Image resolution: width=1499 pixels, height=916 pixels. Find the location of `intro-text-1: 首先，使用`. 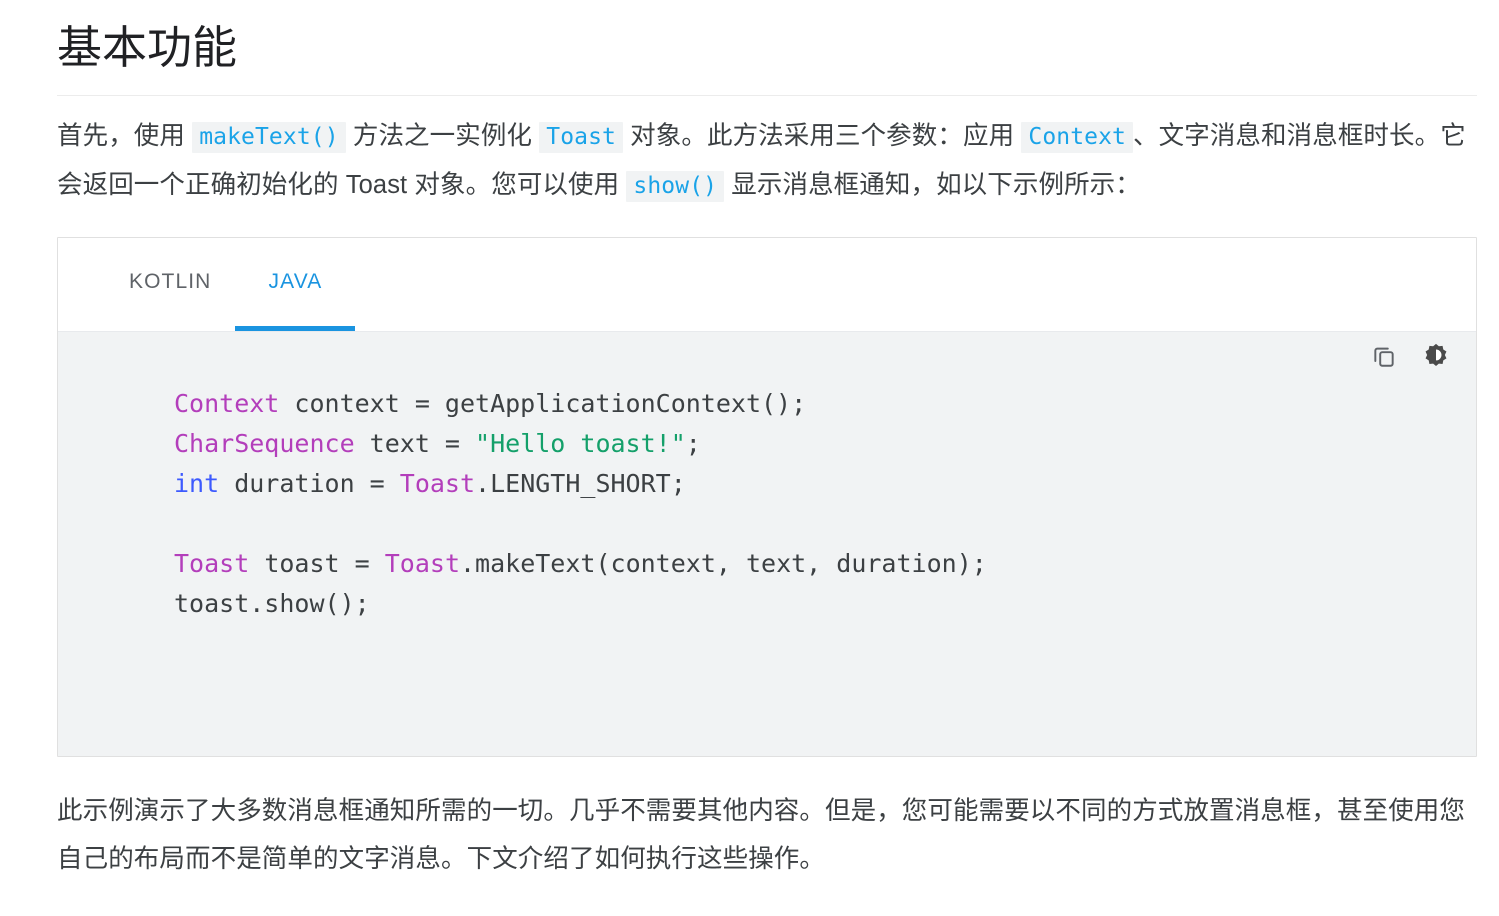

intro-text-1: 首先，使用 is located at coordinates (125, 135).